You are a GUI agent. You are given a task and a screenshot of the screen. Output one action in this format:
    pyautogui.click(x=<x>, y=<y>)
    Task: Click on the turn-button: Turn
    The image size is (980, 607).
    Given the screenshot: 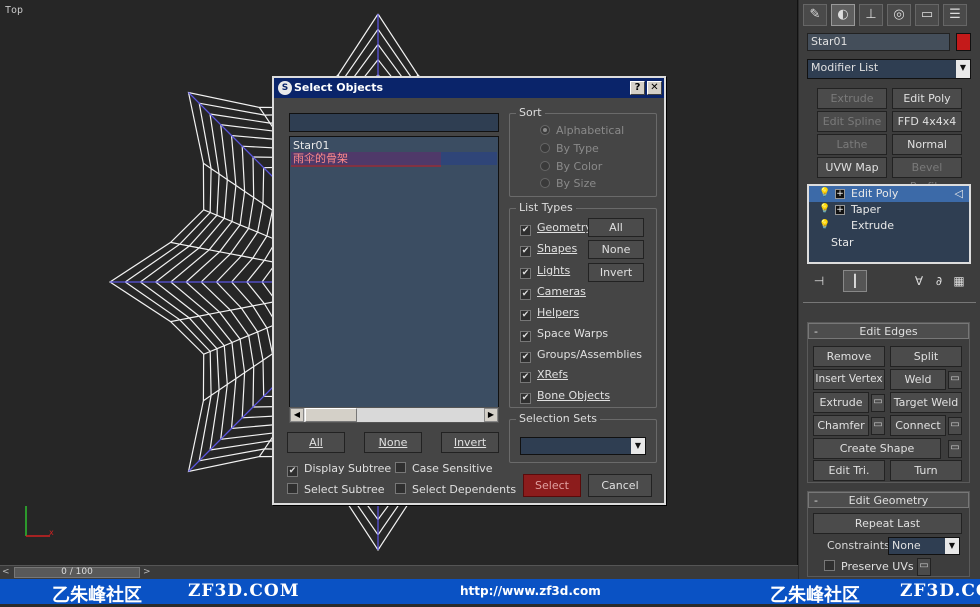 What is the action you would take?
    pyautogui.click(x=926, y=470)
    